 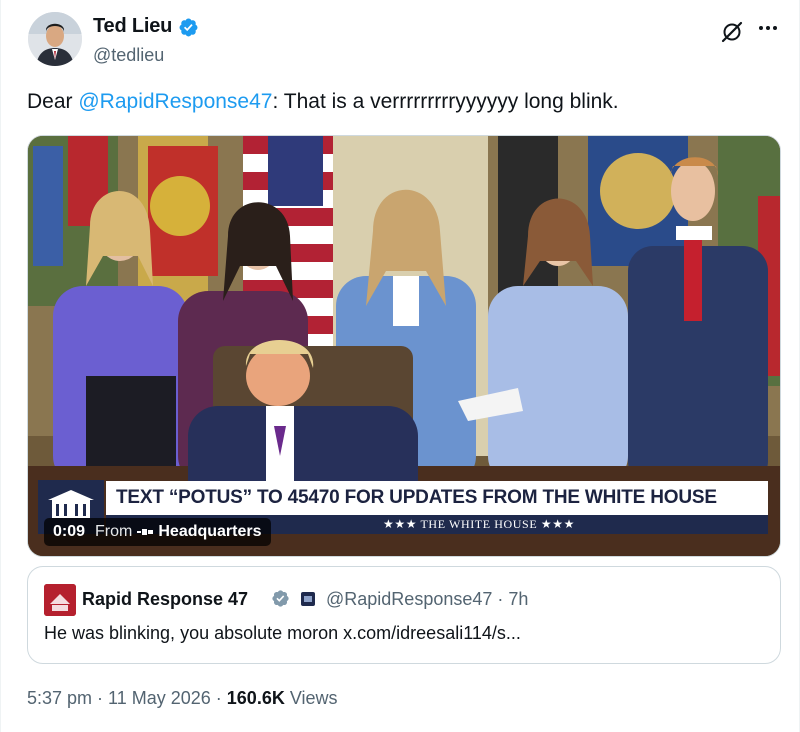 I want to click on source-logo-icon, so click(x=145, y=532).